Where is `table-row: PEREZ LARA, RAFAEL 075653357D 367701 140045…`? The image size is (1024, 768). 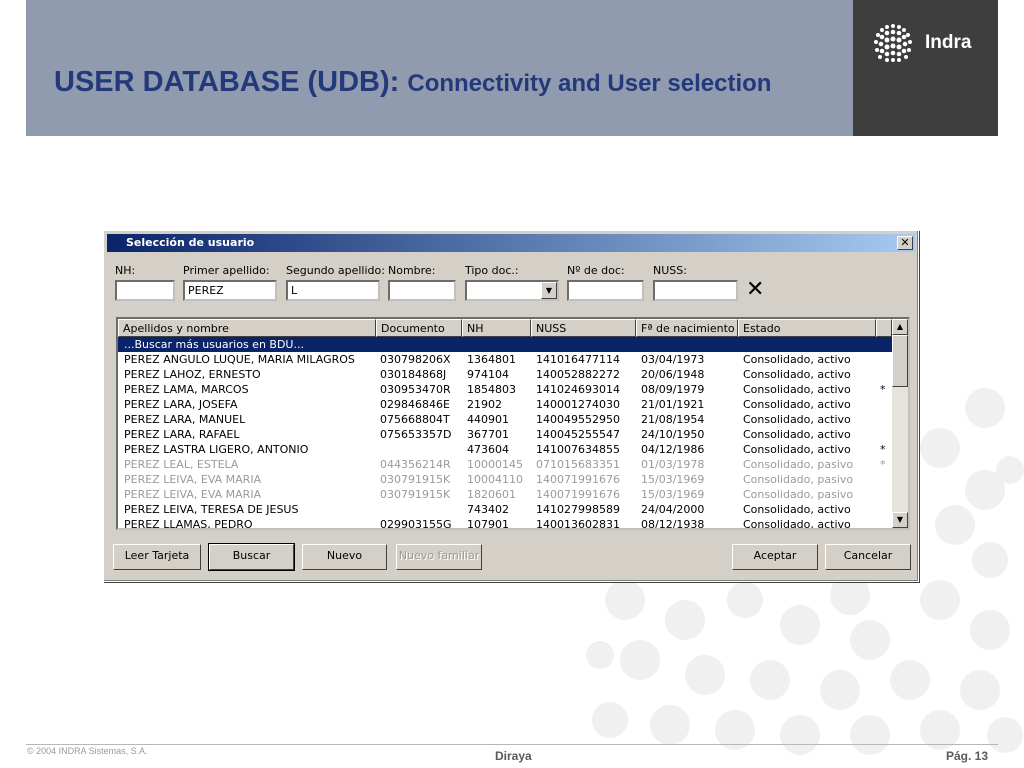 table-row: PEREZ LARA, RAFAEL 075653357D 367701 140045… is located at coordinates (505, 434).